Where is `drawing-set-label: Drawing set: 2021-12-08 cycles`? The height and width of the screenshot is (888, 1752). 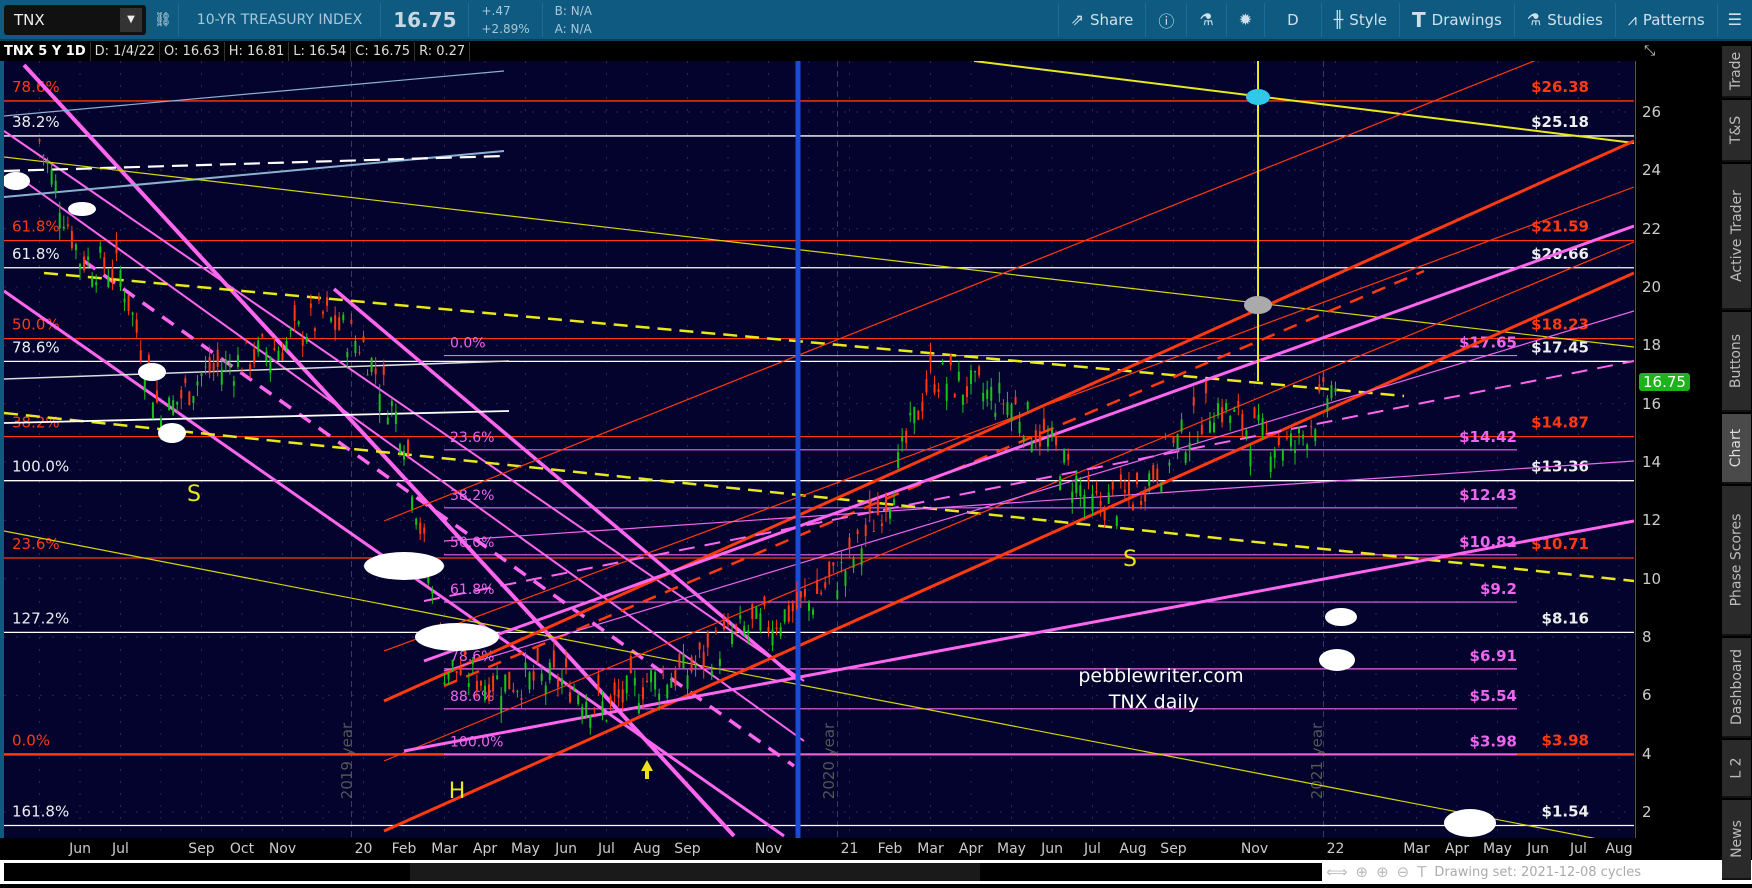 drawing-set-label: Drawing set: 2021-12-08 cycles is located at coordinates (1537, 872).